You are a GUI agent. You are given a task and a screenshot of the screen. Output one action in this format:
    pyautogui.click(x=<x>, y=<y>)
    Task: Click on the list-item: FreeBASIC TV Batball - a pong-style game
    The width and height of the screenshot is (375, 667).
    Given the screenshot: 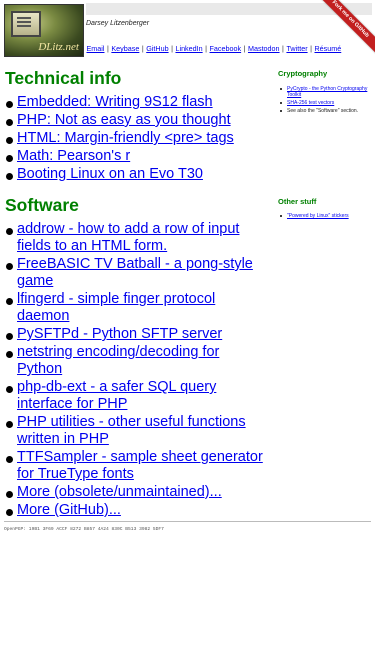 What is the action you would take?
    pyautogui.click(x=136, y=273)
    